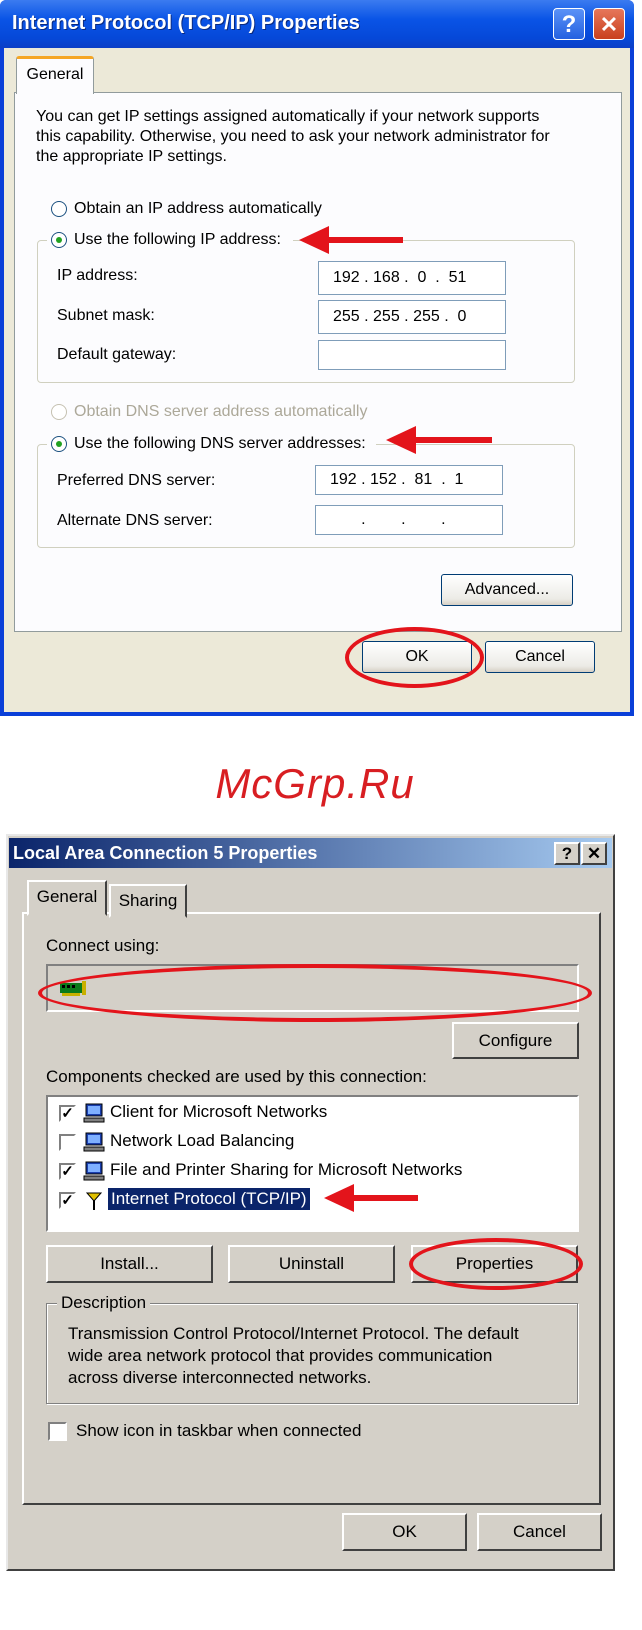 The height and width of the screenshot is (1630, 642). I want to click on preferred-dns-label: Preferred DNS server:, so click(136, 480).